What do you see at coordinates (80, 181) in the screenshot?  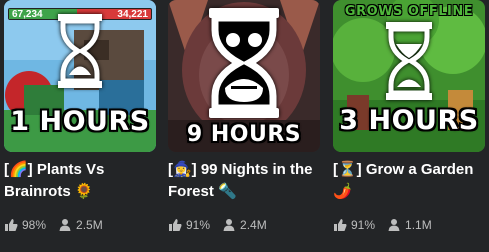 I see `game-title: [🌈] Plants Vs Brainrots 🌻` at bounding box center [80, 181].